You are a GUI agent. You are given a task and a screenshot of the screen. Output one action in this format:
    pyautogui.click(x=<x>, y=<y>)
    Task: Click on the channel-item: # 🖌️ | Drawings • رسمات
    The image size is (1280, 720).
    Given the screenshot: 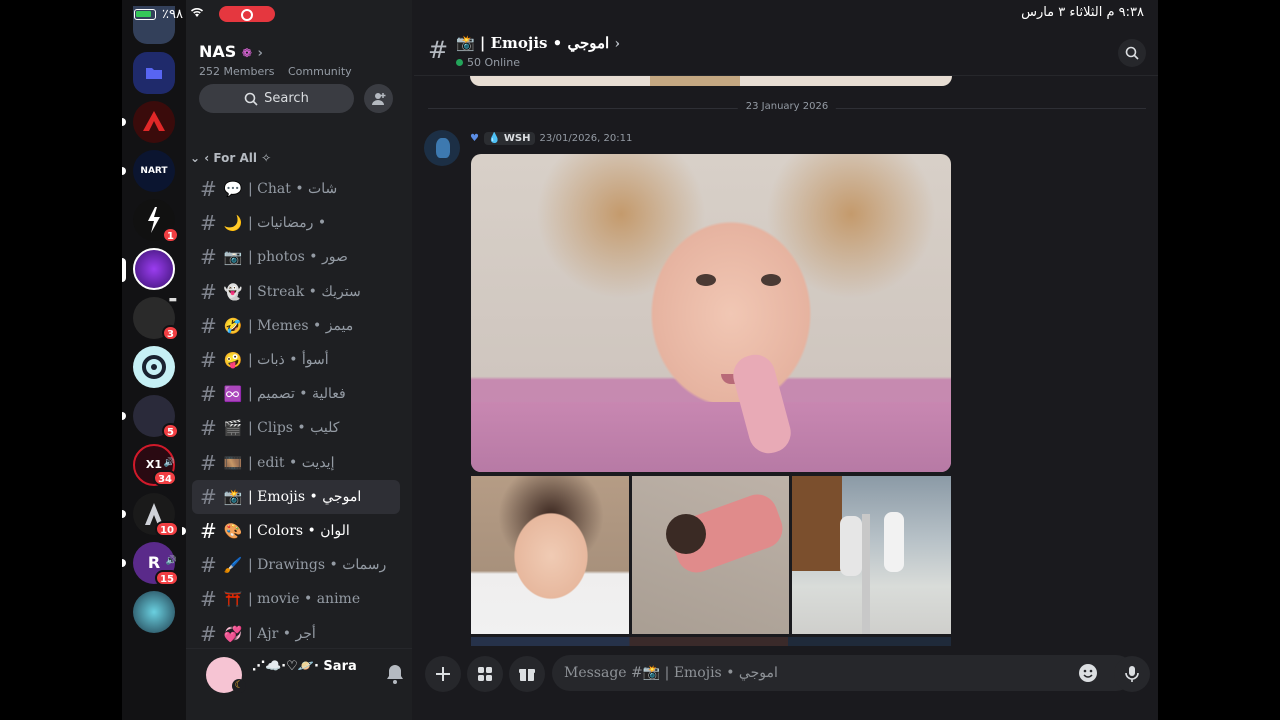 What is the action you would take?
    pyautogui.click(x=296, y=565)
    